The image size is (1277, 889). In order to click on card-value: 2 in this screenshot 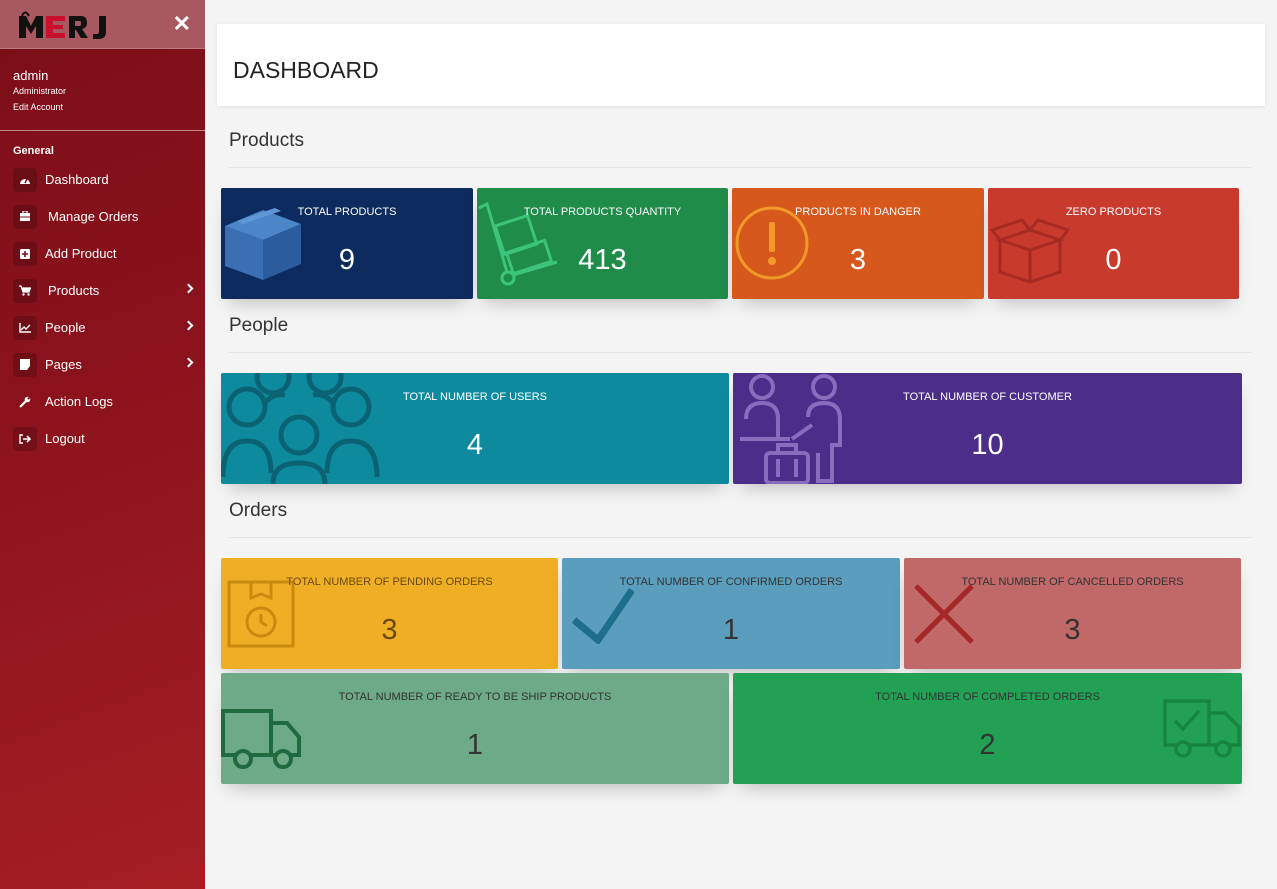, I will do `click(987, 745)`.